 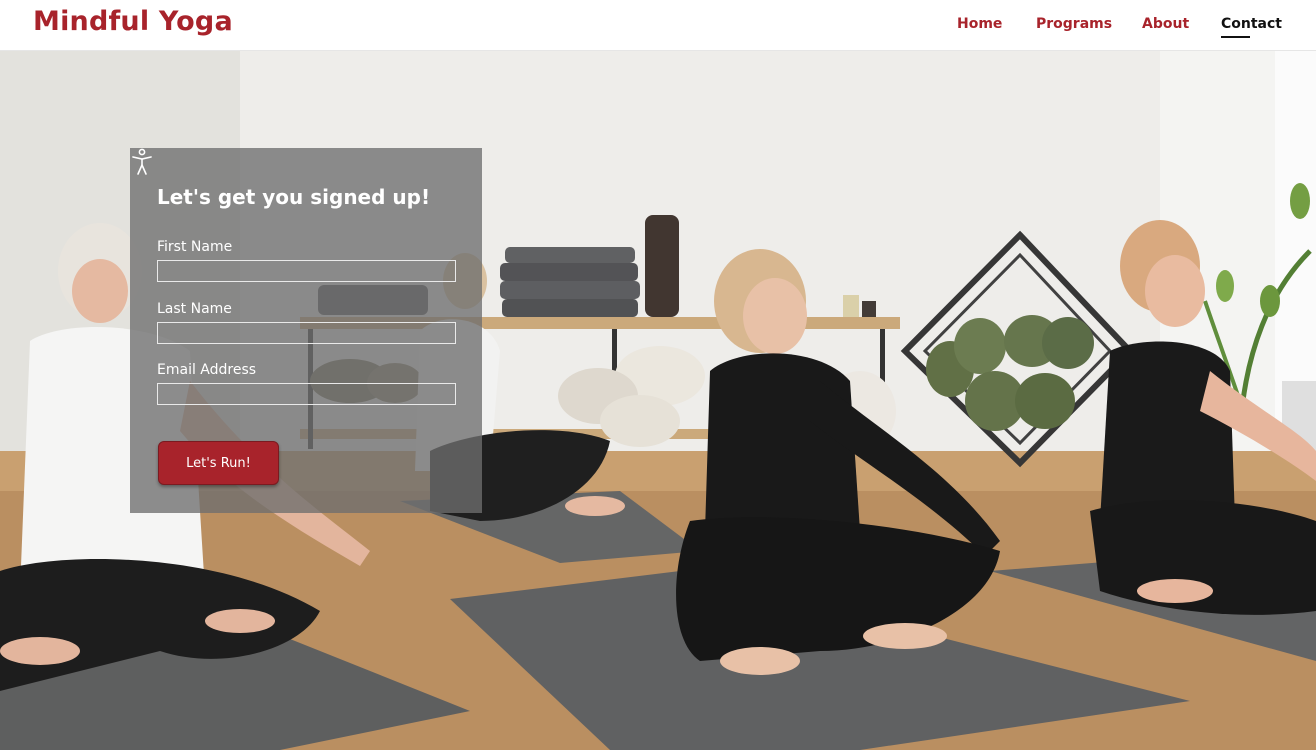 What do you see at coordinates (1235, 37) in the screenshot?
I see `nav-active-indicator` at bounding box center [1235, 37].